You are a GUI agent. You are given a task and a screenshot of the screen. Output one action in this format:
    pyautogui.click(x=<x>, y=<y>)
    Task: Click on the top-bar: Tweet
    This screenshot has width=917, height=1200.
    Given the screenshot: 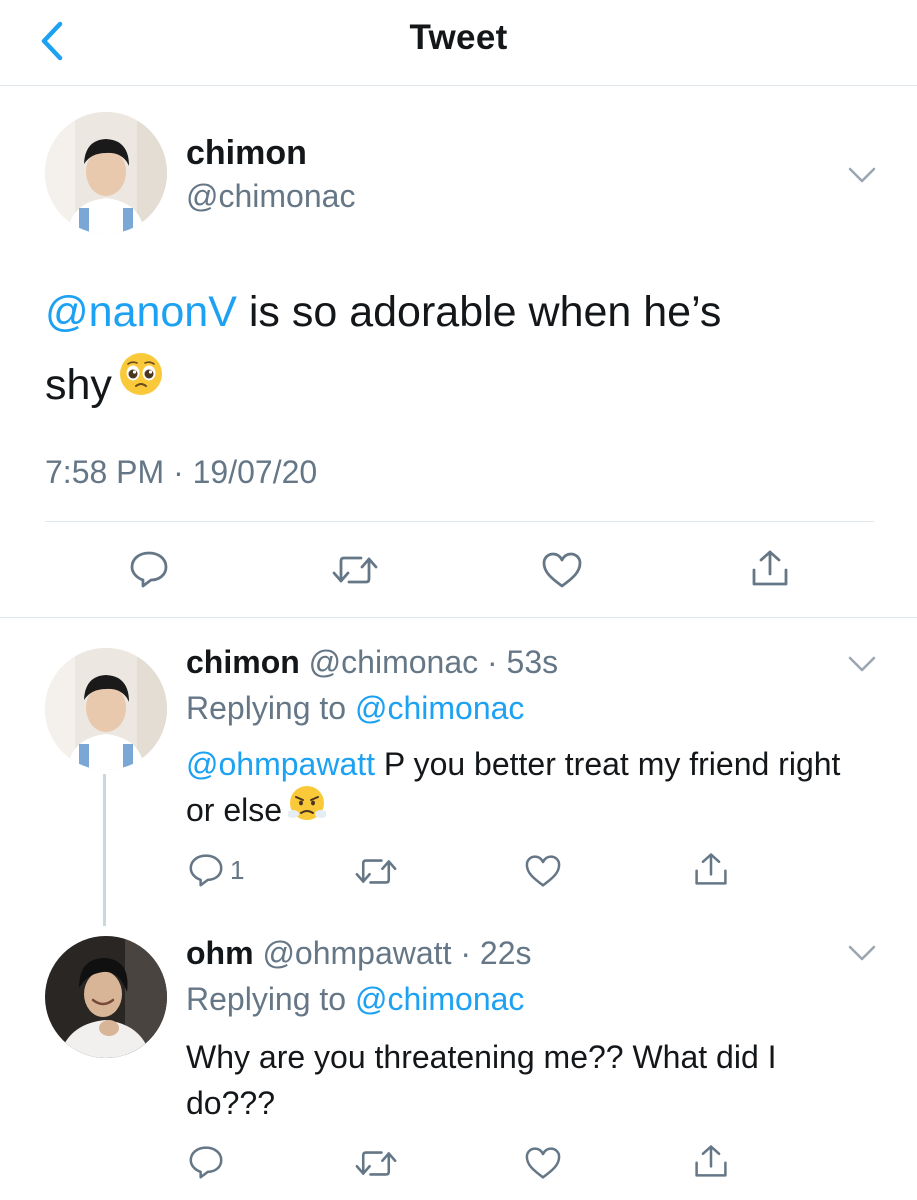 What is the action you would take?
    pyautogui.click(x=458, y=43)
    